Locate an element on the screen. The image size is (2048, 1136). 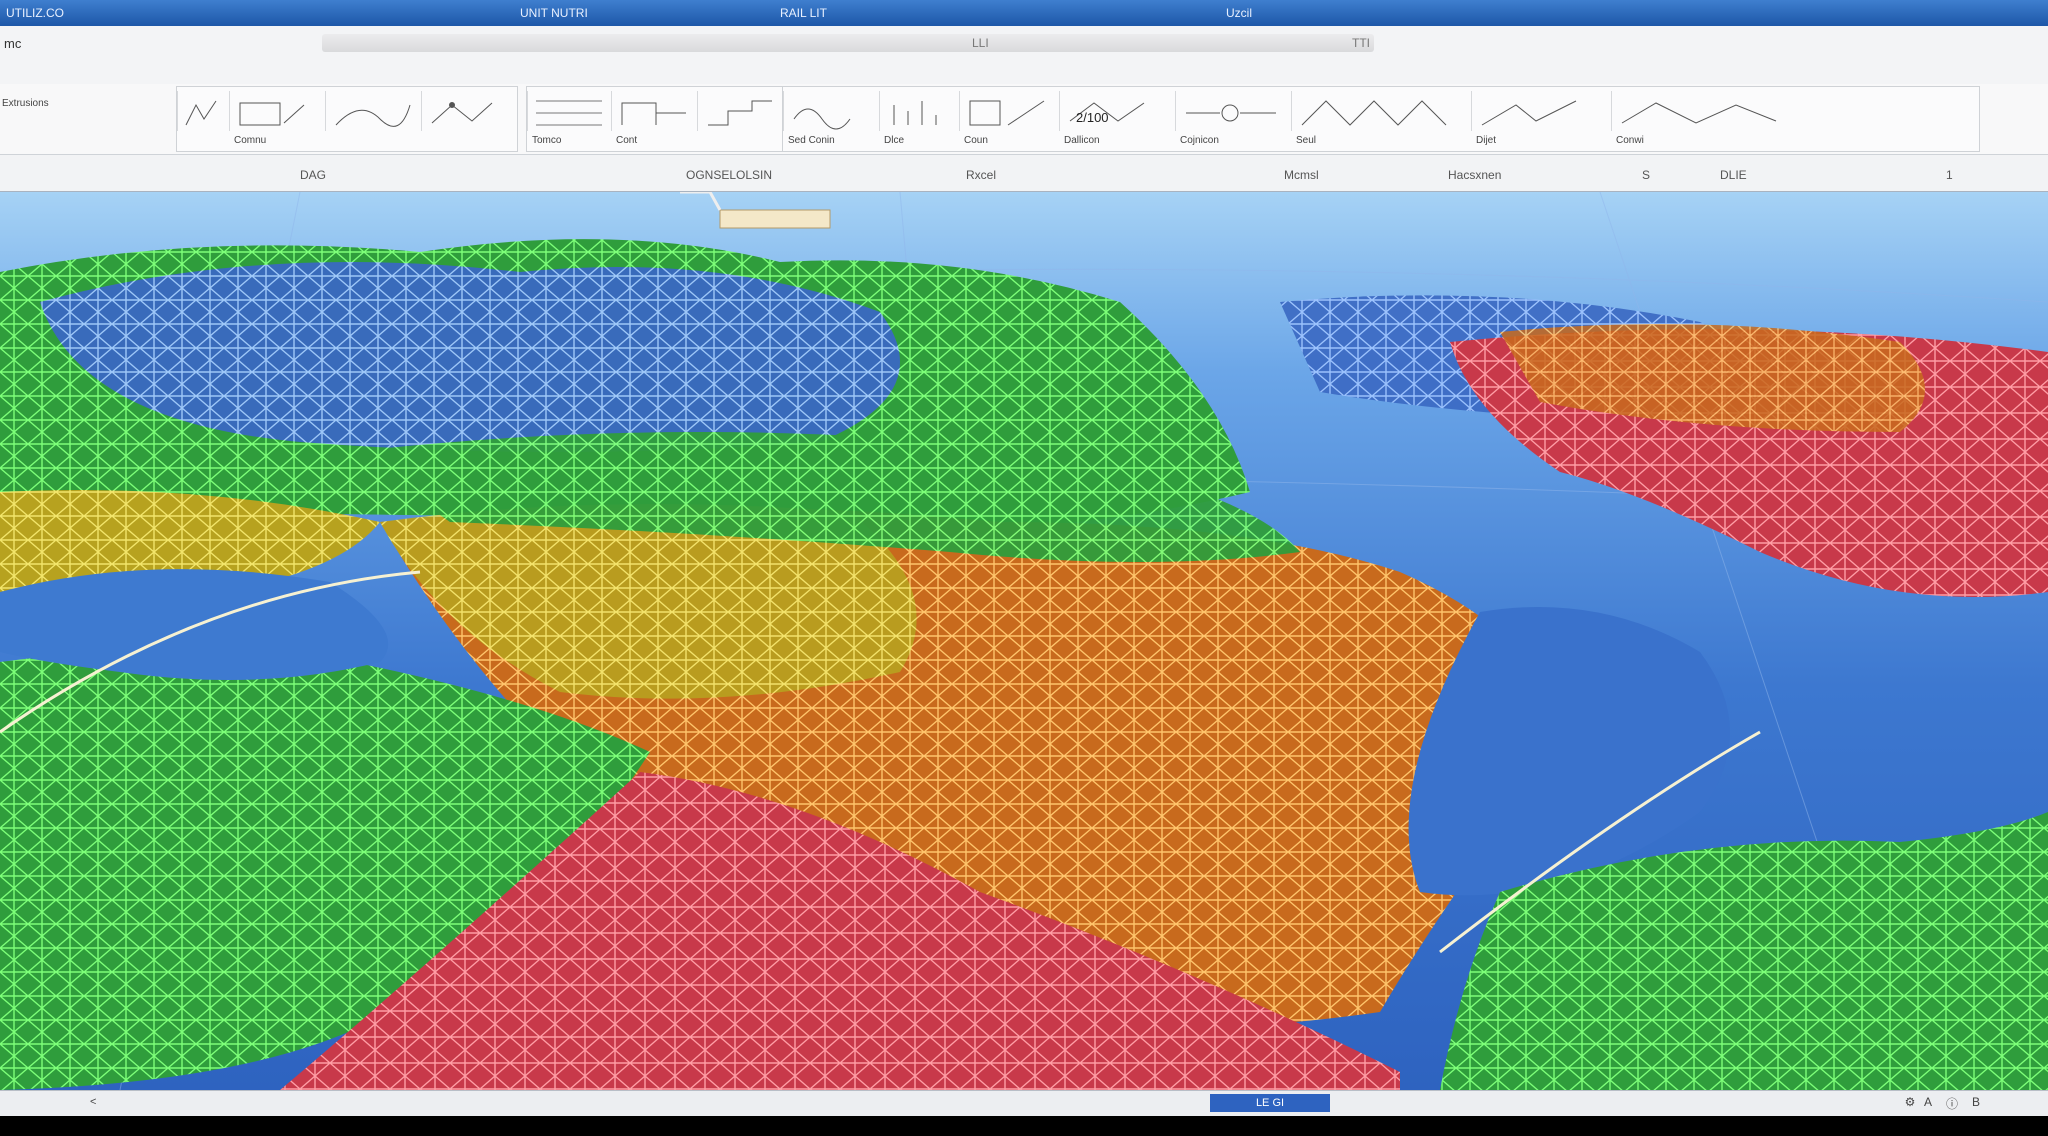
tool-dlce: Dlce is located at coordinates (919, 118).